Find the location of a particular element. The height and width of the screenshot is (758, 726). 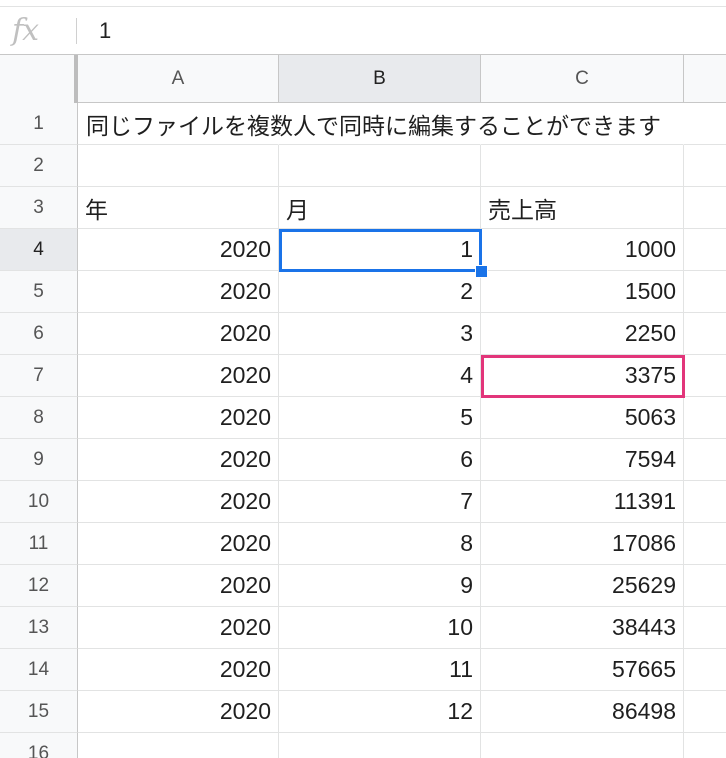

row-header-7: 7 is located at coordinates (39, 376).